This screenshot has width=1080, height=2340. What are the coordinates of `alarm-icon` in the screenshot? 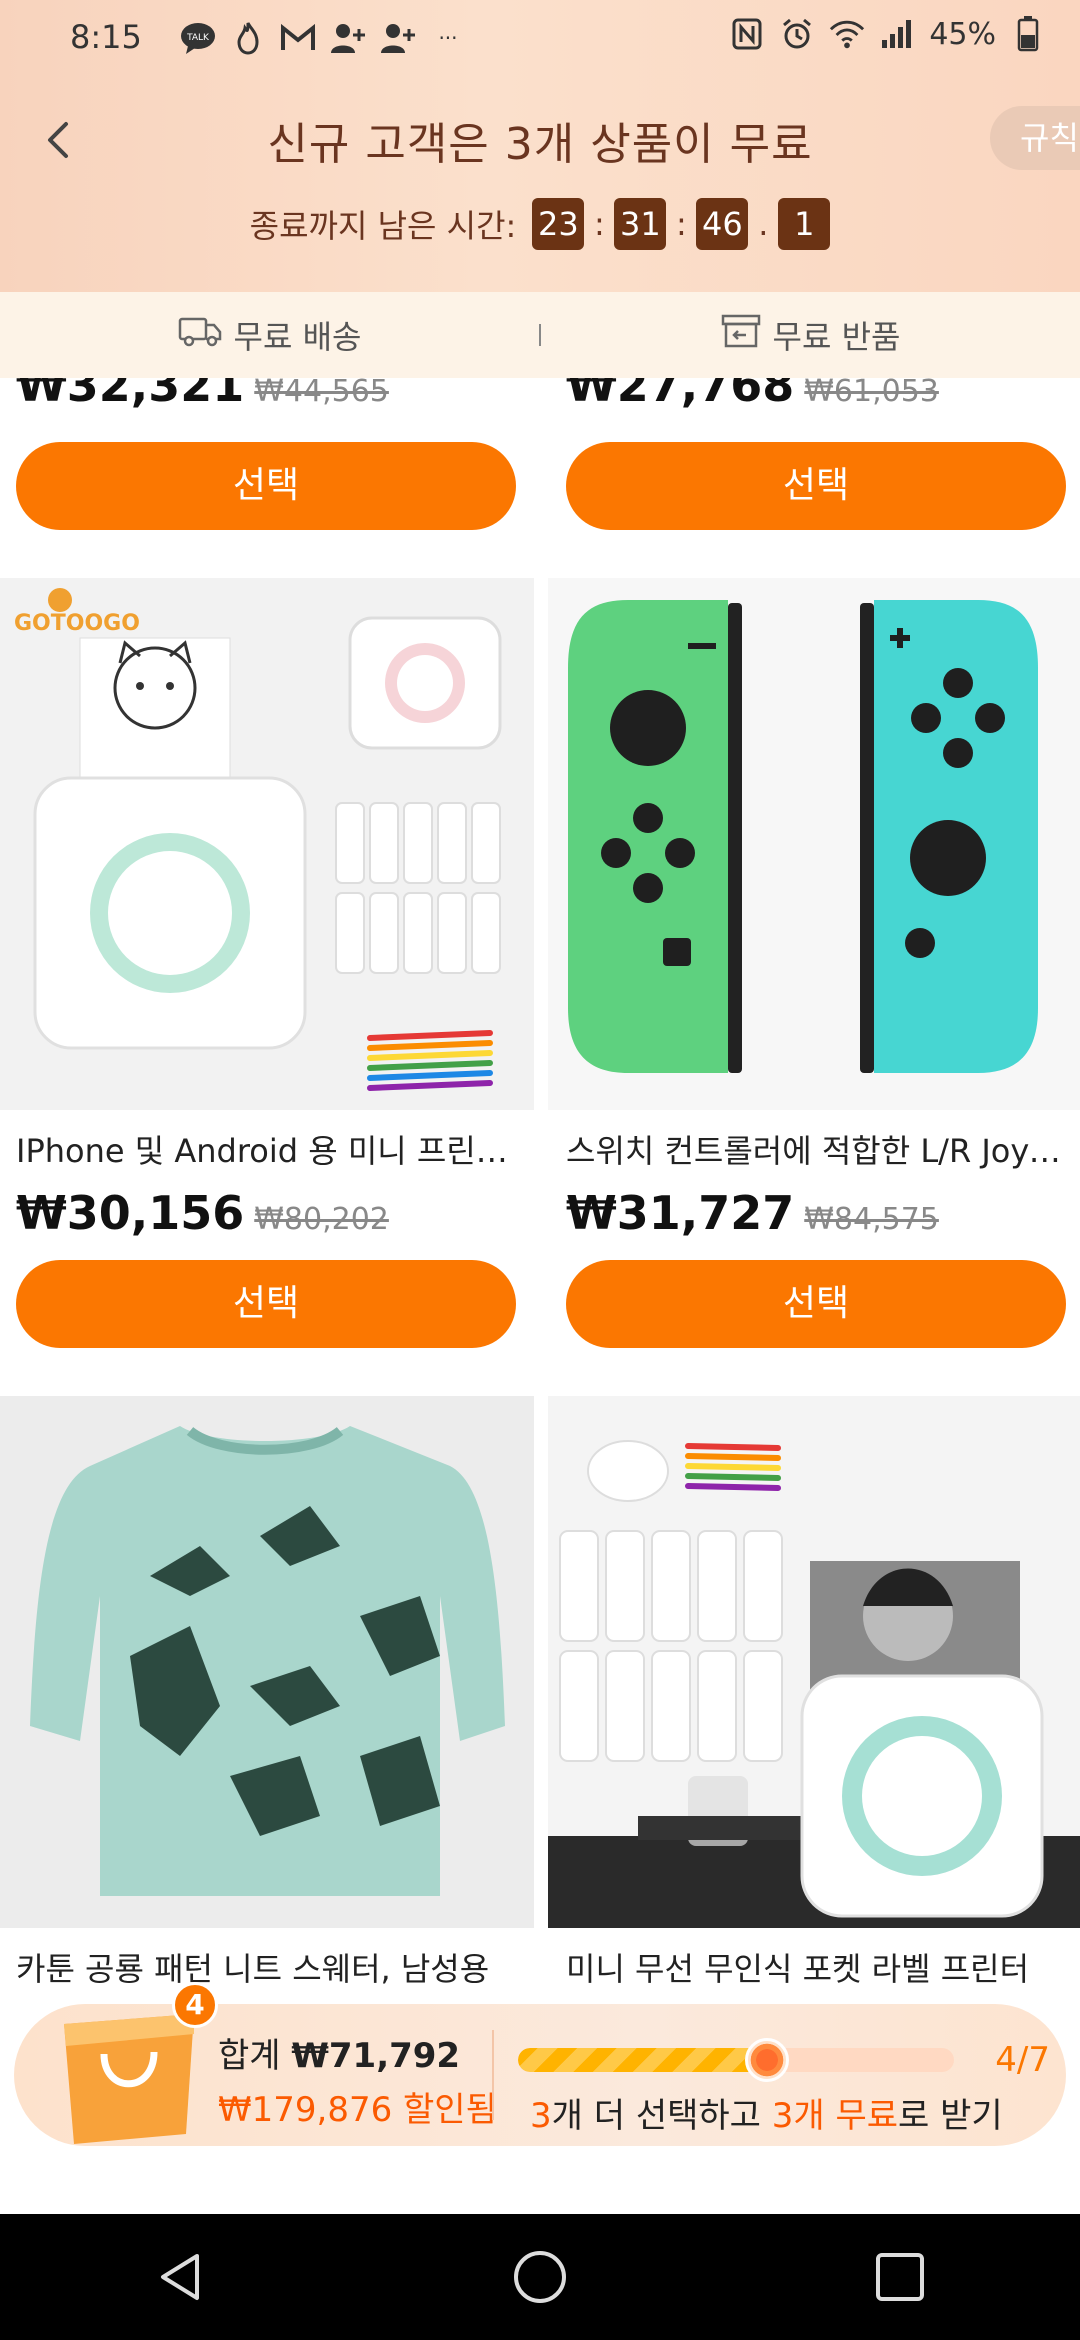 It's located at (797, 34).